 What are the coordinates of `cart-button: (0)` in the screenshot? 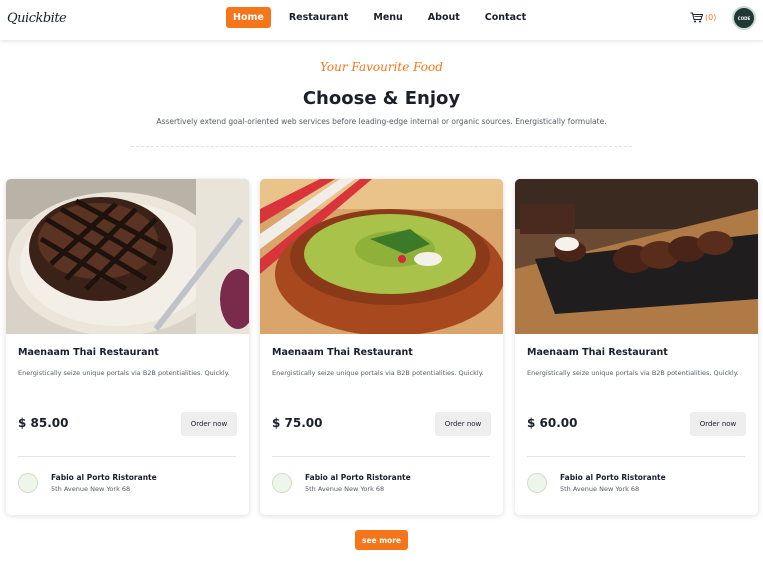 It's located at (703, 17).